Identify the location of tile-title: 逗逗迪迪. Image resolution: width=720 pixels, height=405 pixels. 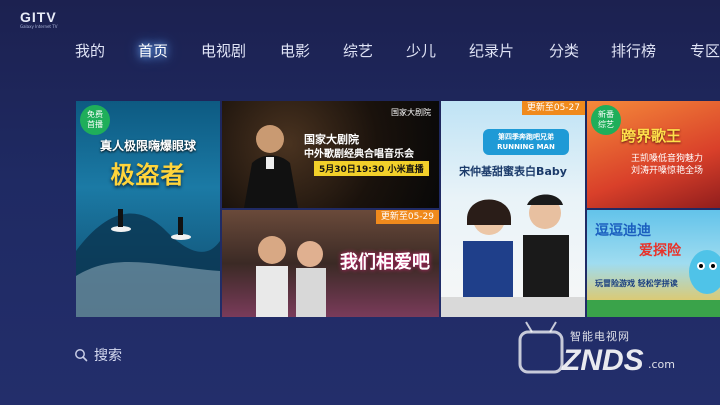
(623, 231).